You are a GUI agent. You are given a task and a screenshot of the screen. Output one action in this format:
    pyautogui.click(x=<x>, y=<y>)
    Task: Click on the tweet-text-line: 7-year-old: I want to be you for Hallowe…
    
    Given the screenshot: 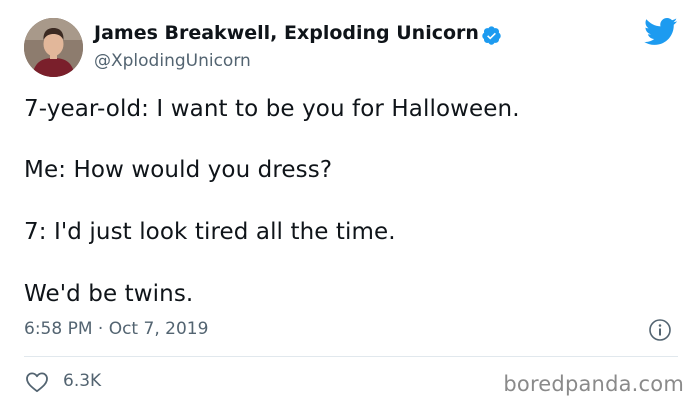 What is the action you would take?
    pyautogui.click(x=272, y=109)
    